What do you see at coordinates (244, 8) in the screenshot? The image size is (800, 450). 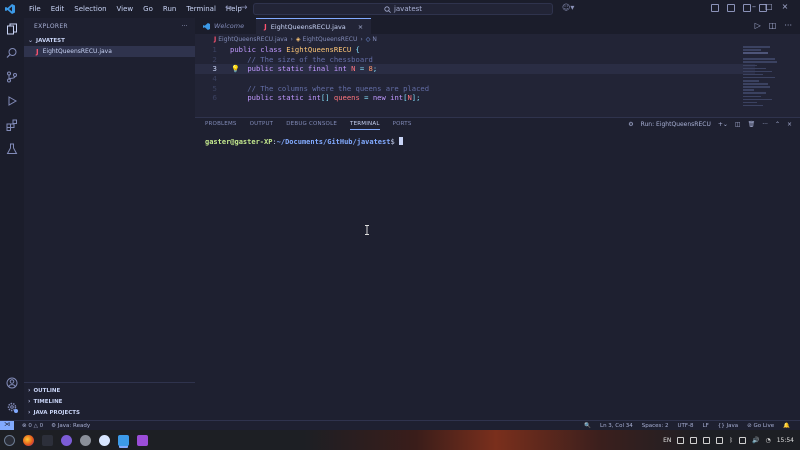 I see `forward-arrow-icon: →` at bounding box center [244, 8].